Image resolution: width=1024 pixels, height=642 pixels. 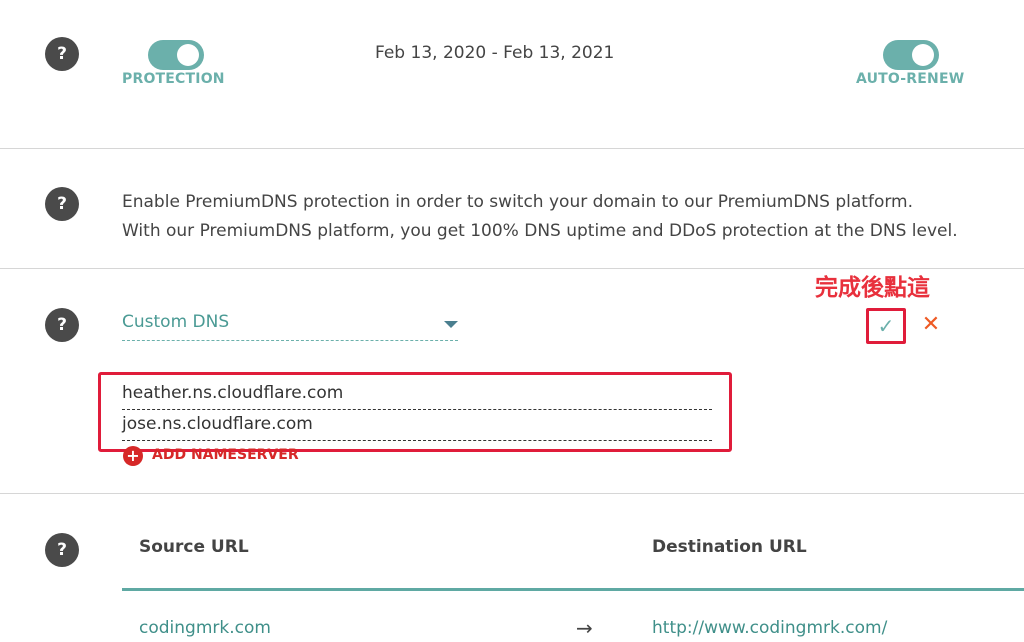 I want to click on destination-url-link: http://www.codingmrk.com/, so click(x=769, y=628).